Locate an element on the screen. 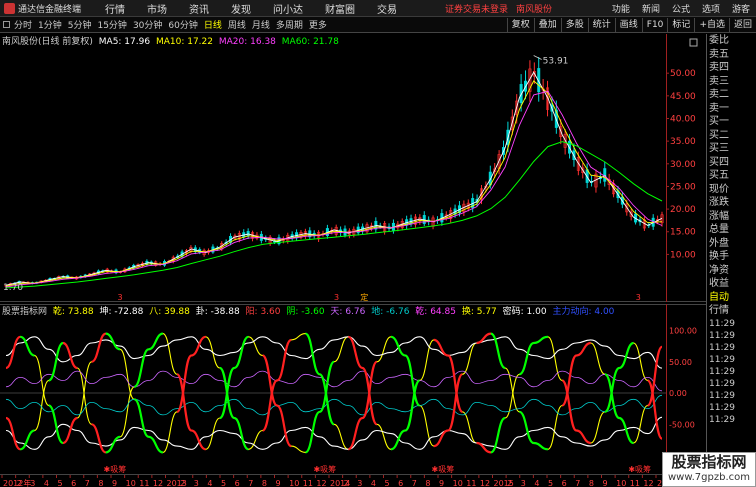 This screenshot has width=756, height=487. indicator-value-8: 地: -6.76 is located at coordinates (390, 312).